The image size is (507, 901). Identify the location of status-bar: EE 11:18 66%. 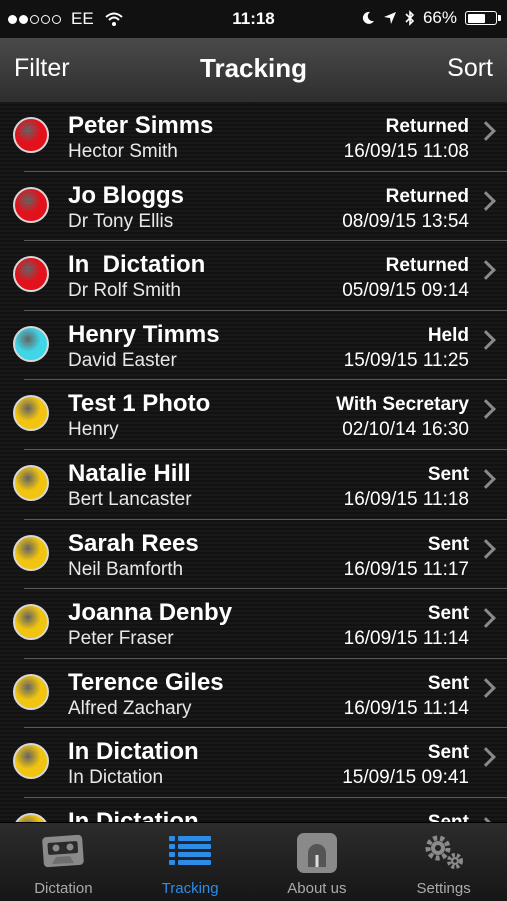
(253, 19).